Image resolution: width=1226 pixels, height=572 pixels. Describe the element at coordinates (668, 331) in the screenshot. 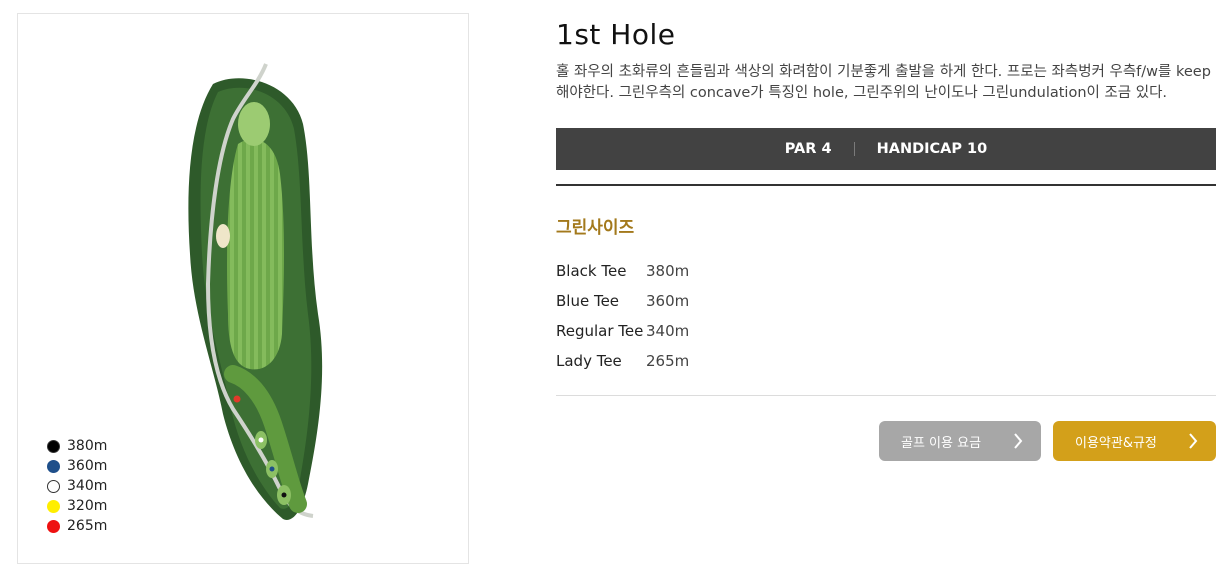

I see `tee-distance: 340m` at that location.